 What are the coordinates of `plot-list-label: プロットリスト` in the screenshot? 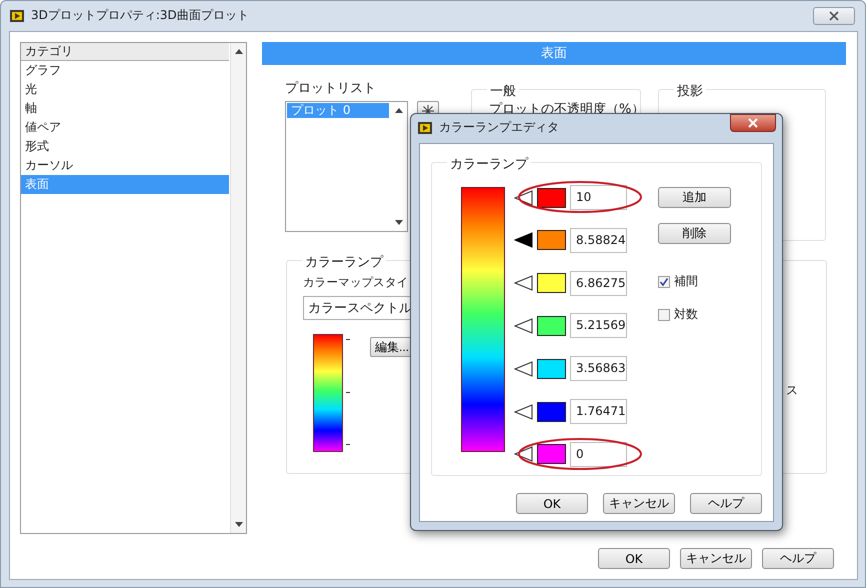 It's located at (331, 88).